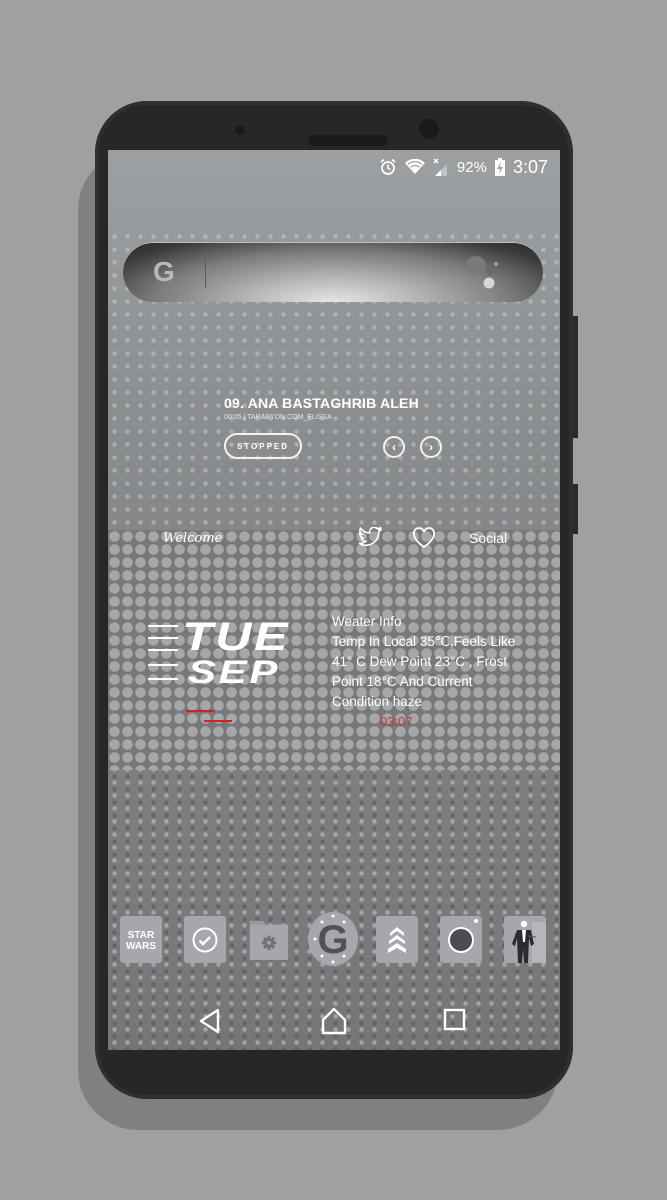 This screenshot has width=667, height=1200. I want to click on no-signal-icon, so click(440, 167).